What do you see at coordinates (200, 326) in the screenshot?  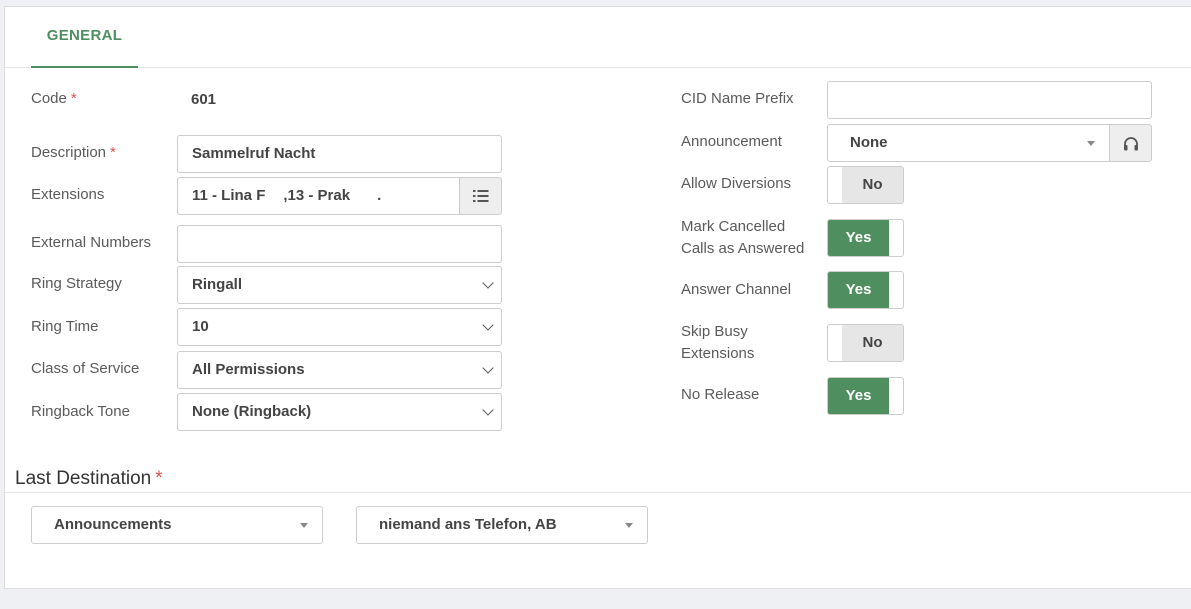 I see `ring-time-value: 10` at bounding box center [200, 326].